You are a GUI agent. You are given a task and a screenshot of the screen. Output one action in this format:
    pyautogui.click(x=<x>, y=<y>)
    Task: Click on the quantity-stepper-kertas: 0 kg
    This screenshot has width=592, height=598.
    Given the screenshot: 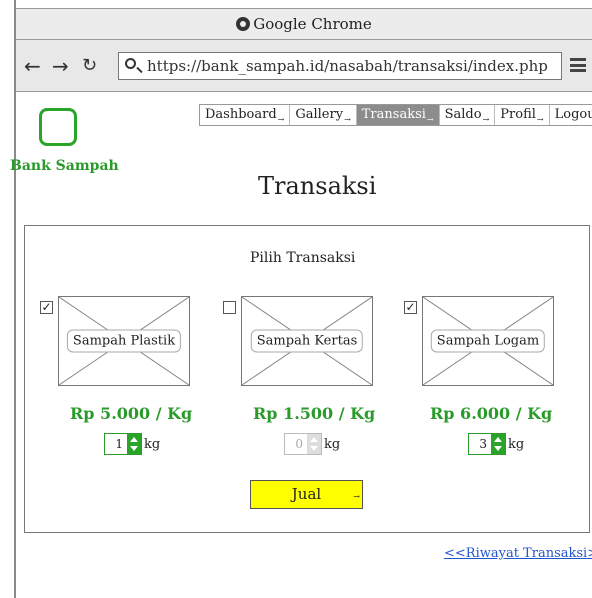 What is the action you would take?
    pyautogui.click(x=312, y=444)
    